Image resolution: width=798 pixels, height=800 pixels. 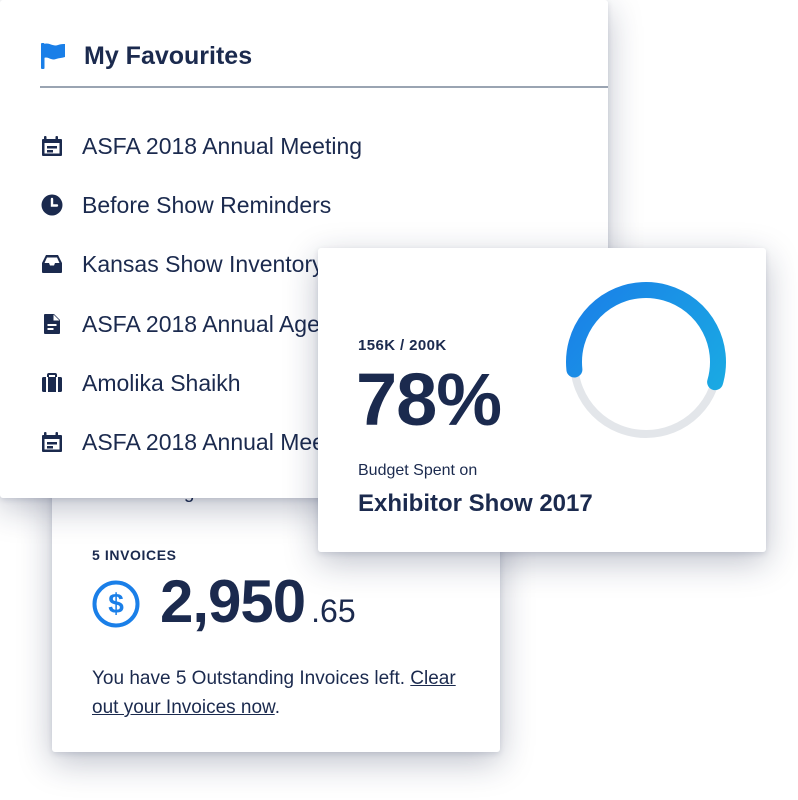 What do you see at coordinates (222, 145) in the screenshot?
I see `favourite-label: ASFA 2018 Annual Meeting` at bounding box center [222, 145].